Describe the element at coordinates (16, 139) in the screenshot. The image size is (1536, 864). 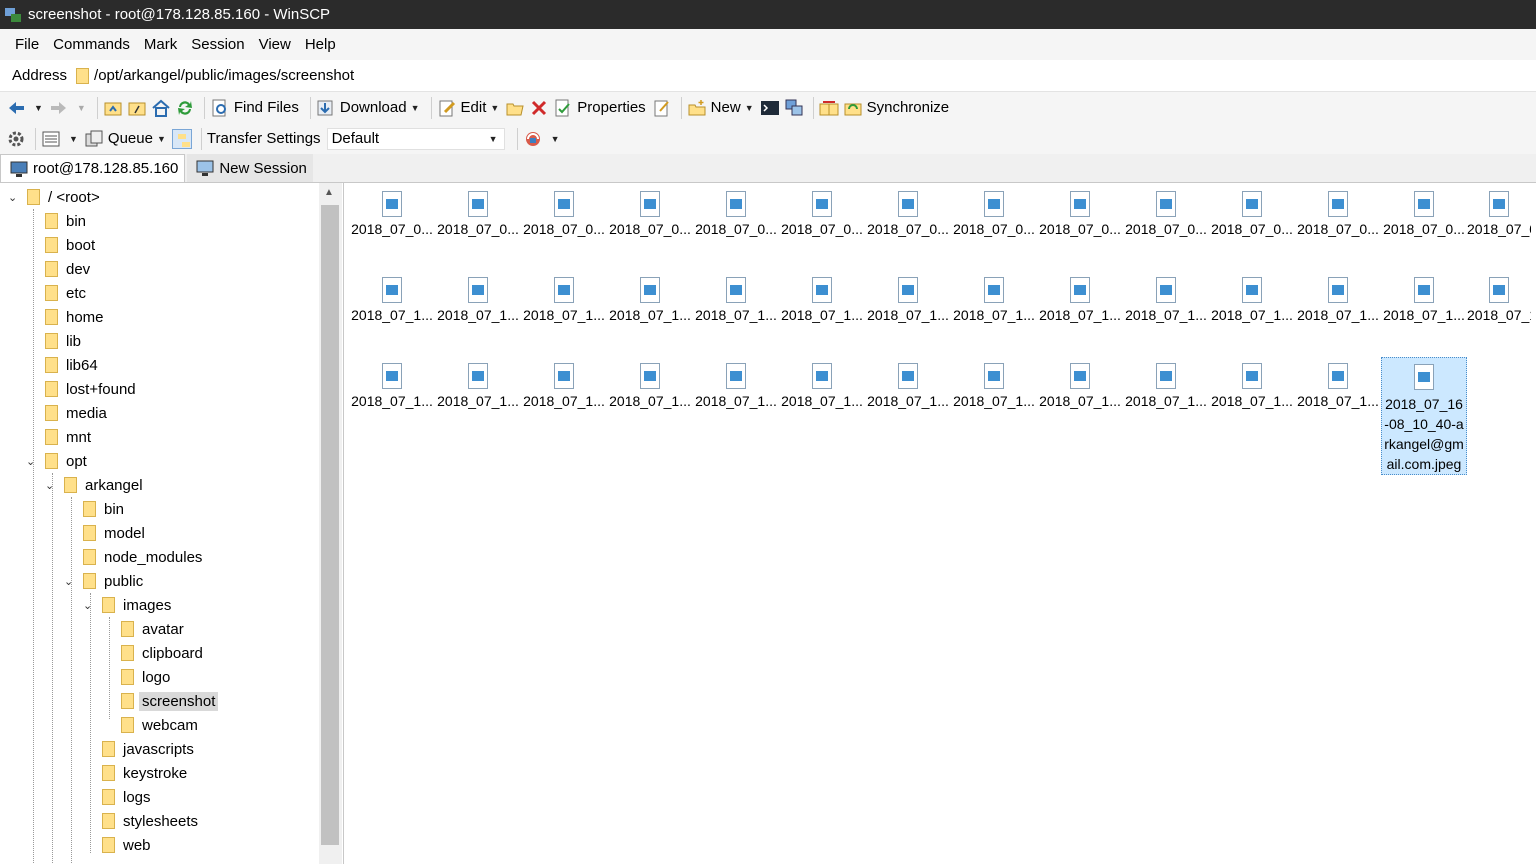
I see `gear-icon` at that location.